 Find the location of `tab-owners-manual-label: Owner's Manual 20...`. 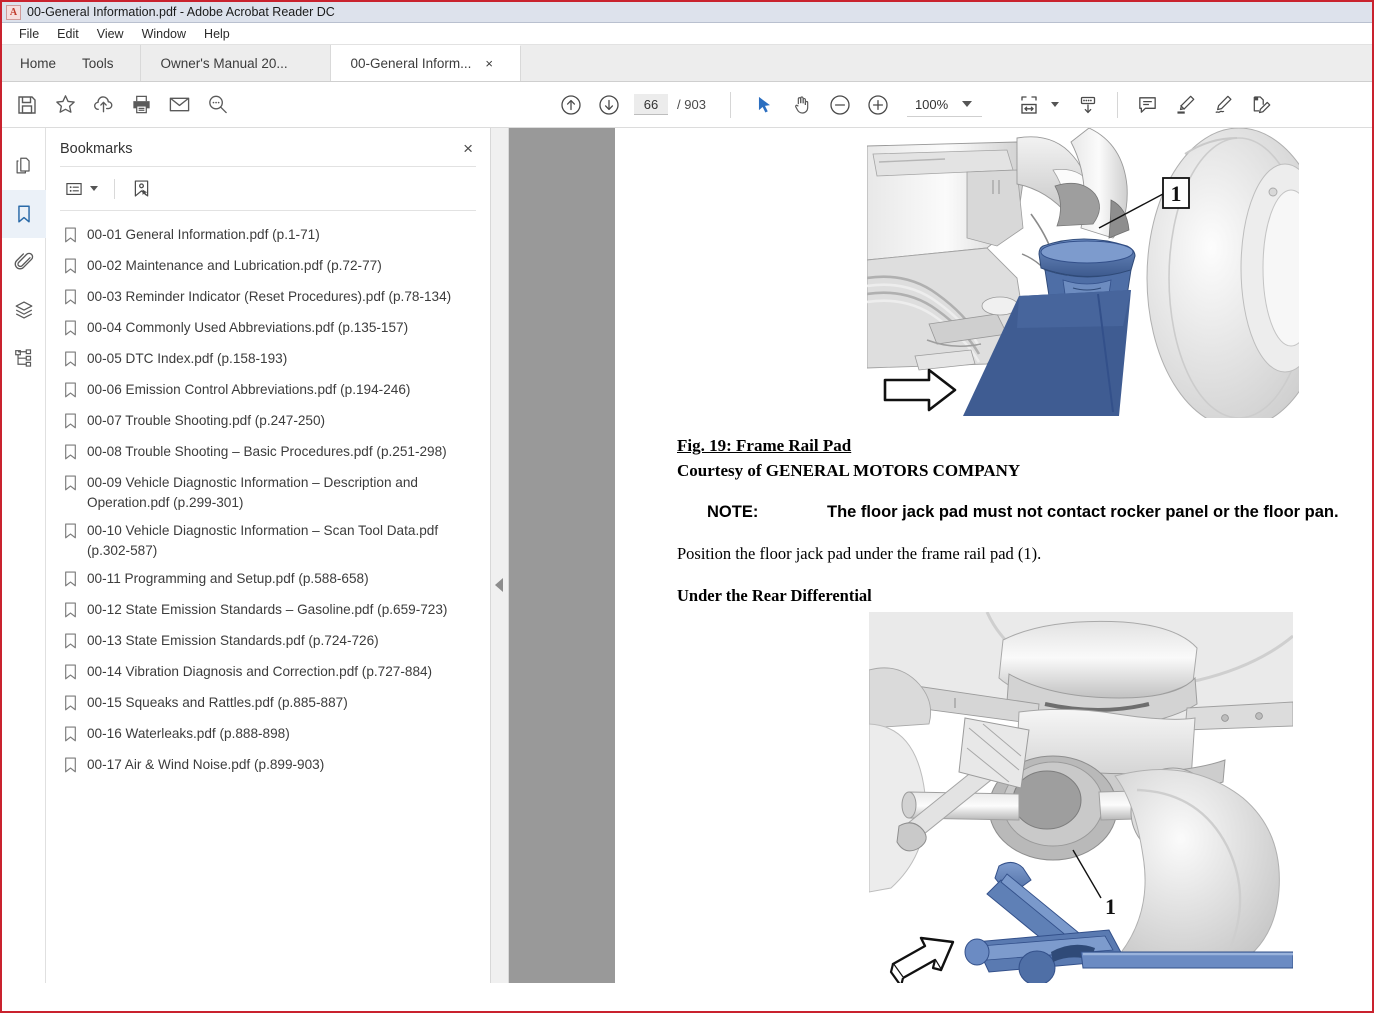

tab-owners-manual-label: Owner's Manual 20... is located at coordinates (224, 63).